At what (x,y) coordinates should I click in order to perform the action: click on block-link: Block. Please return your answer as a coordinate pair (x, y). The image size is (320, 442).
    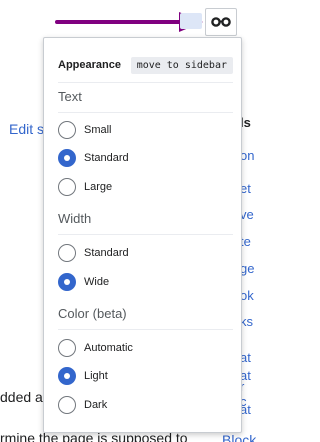
    Looking at the image, I should click on (239, 437).